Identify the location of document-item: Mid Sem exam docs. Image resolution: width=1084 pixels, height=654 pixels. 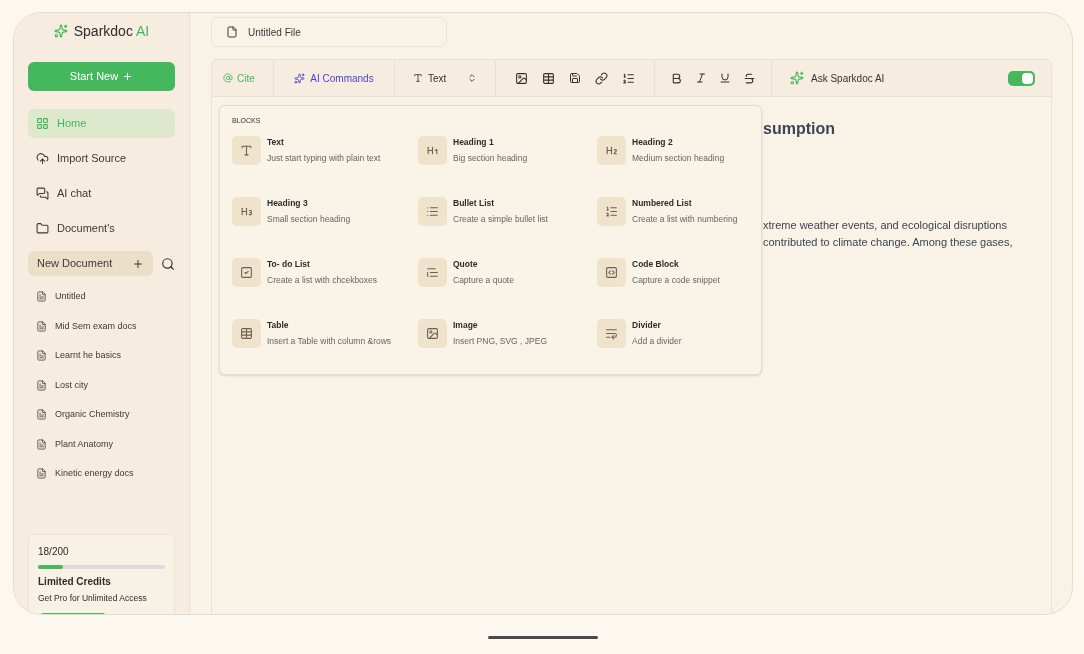
(101, 326).